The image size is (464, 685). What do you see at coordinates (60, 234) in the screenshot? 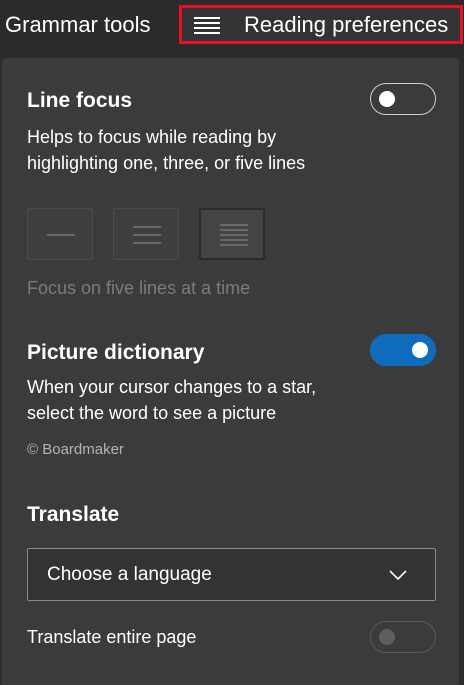
I see `one-line-icon` at bounding box center [60, 234].